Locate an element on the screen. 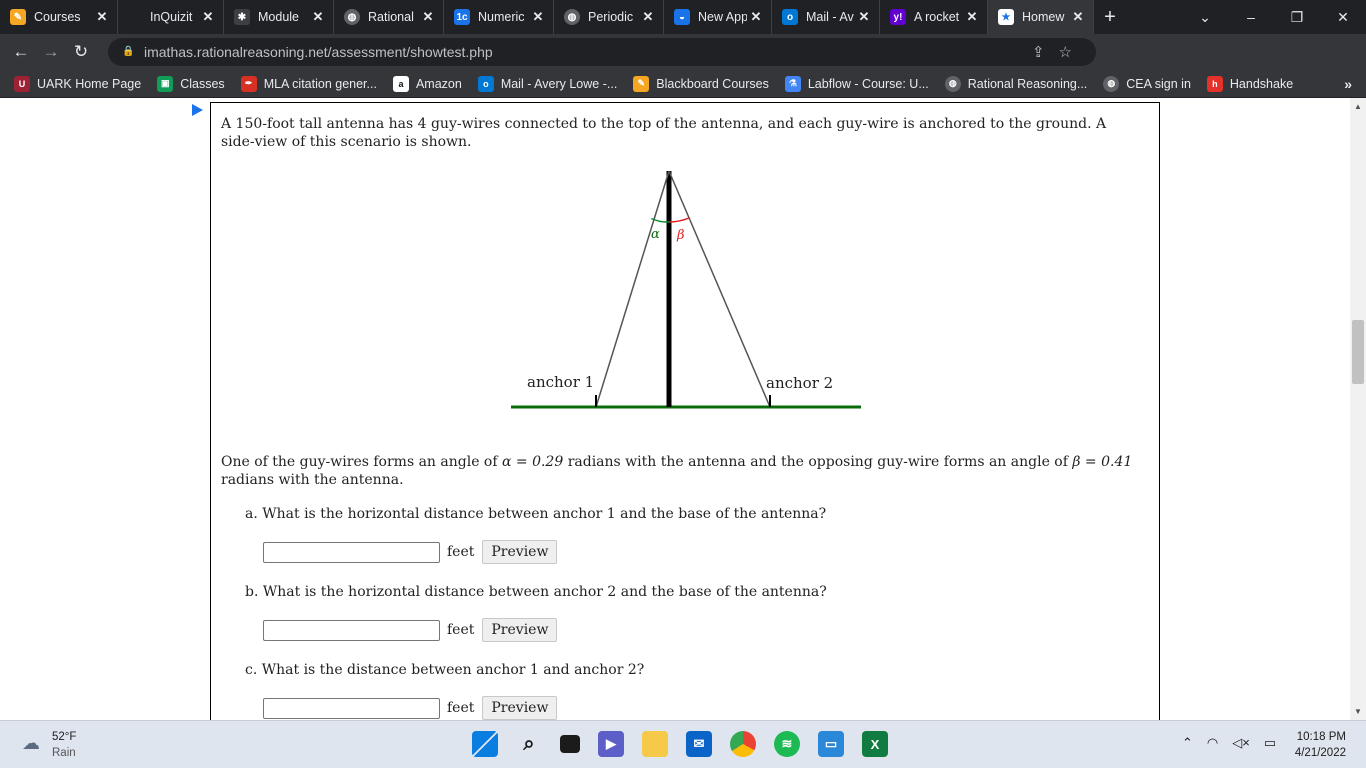 Image resolution: width=1366 pixels, height=768 pixels. chrome-icon is located at coordinates (743, 744).